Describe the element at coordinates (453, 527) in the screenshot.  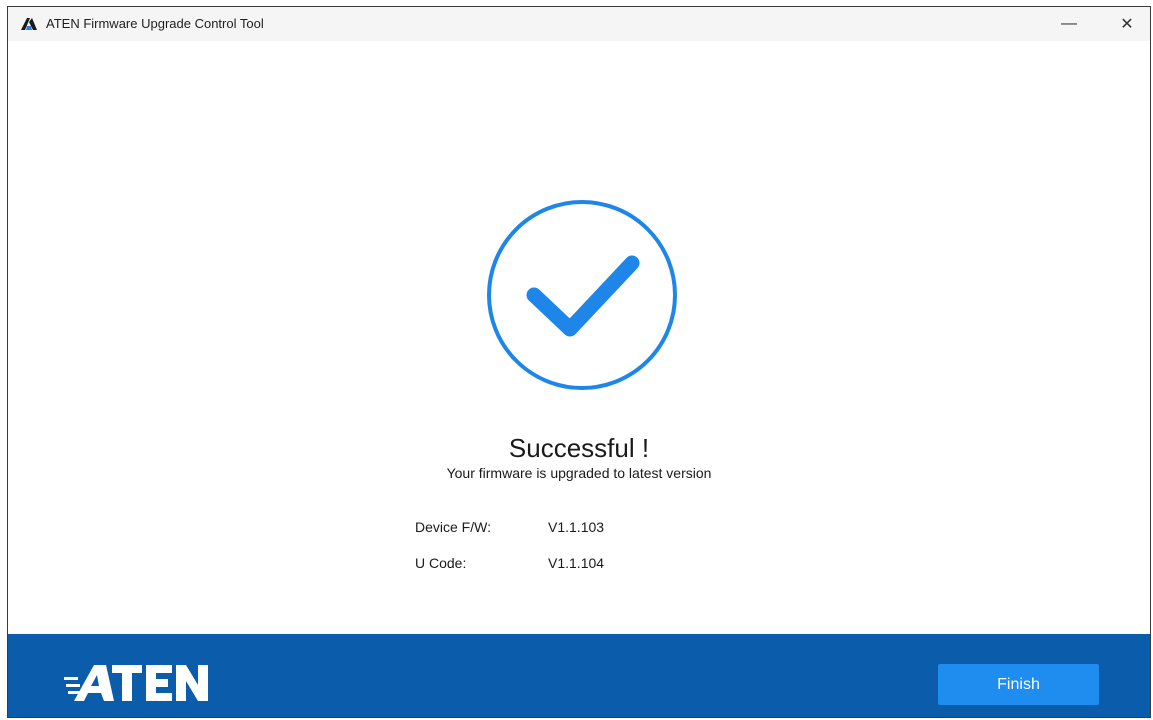
I see `device-fw-label: Device F/W:` at that location.